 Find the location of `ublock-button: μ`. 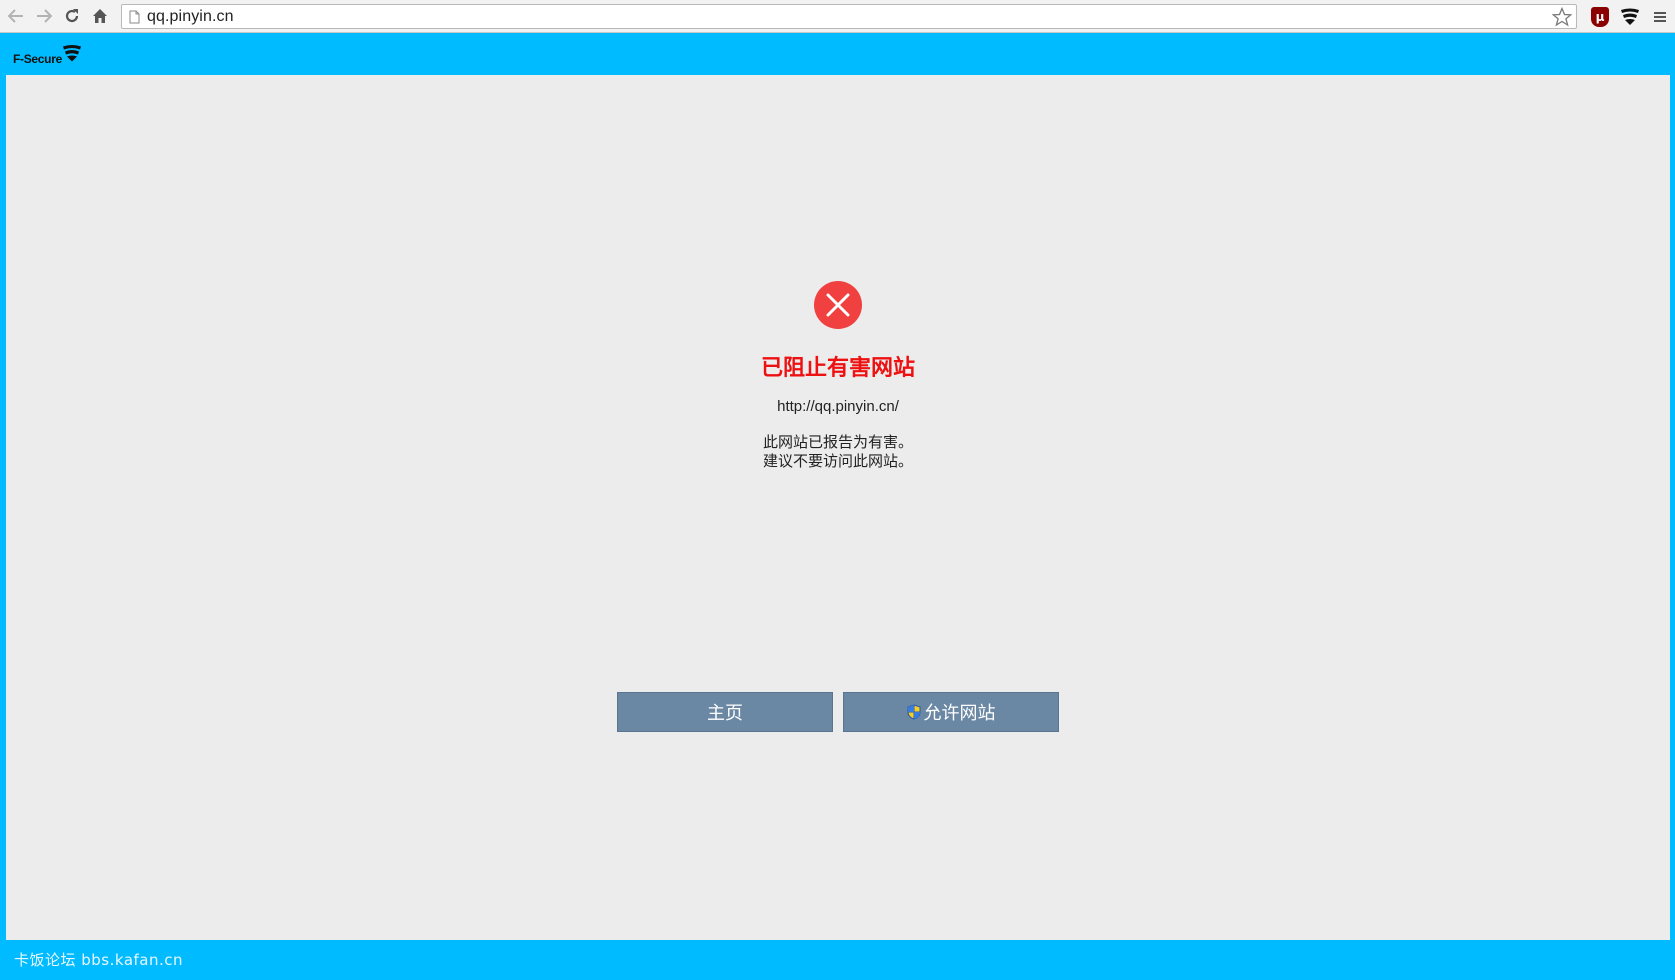

ublock-button: μ is located at coordinates (1600, 17).